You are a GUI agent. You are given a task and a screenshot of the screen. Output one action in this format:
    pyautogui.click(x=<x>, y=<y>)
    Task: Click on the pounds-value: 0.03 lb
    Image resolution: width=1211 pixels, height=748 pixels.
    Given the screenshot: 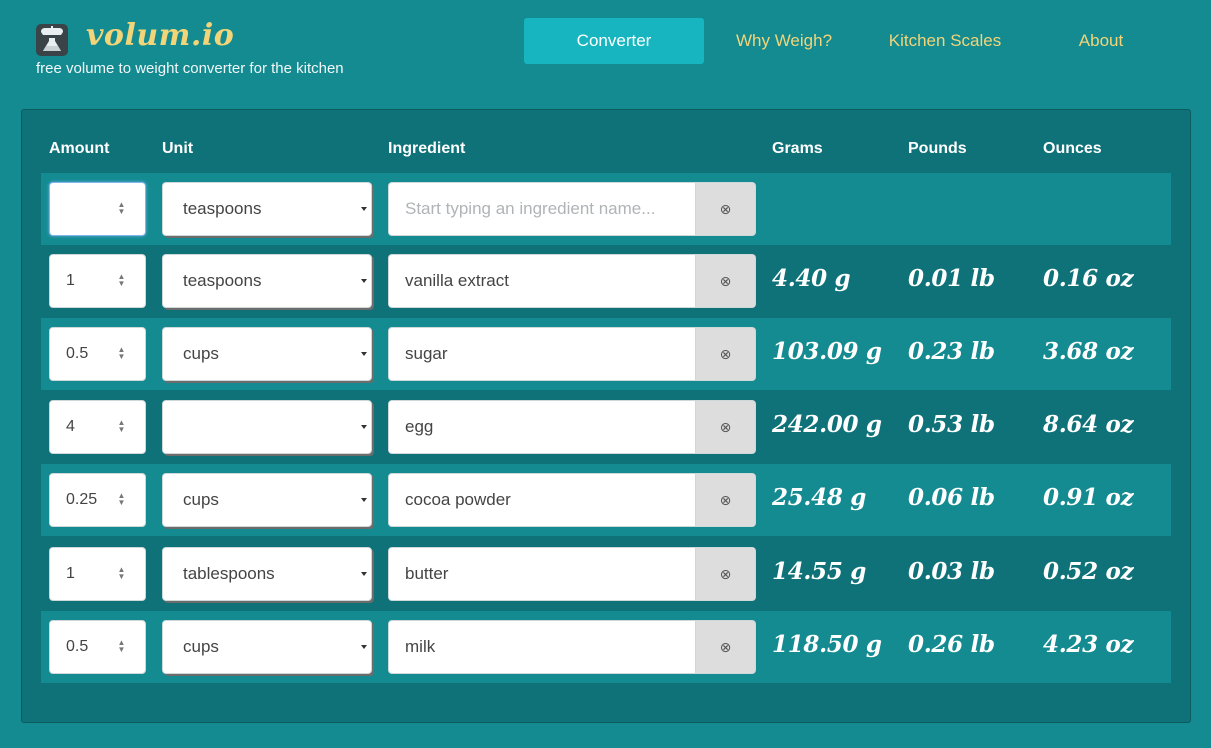 What is the action you would take?
    pyautogui.click(x=951, y=571)
    